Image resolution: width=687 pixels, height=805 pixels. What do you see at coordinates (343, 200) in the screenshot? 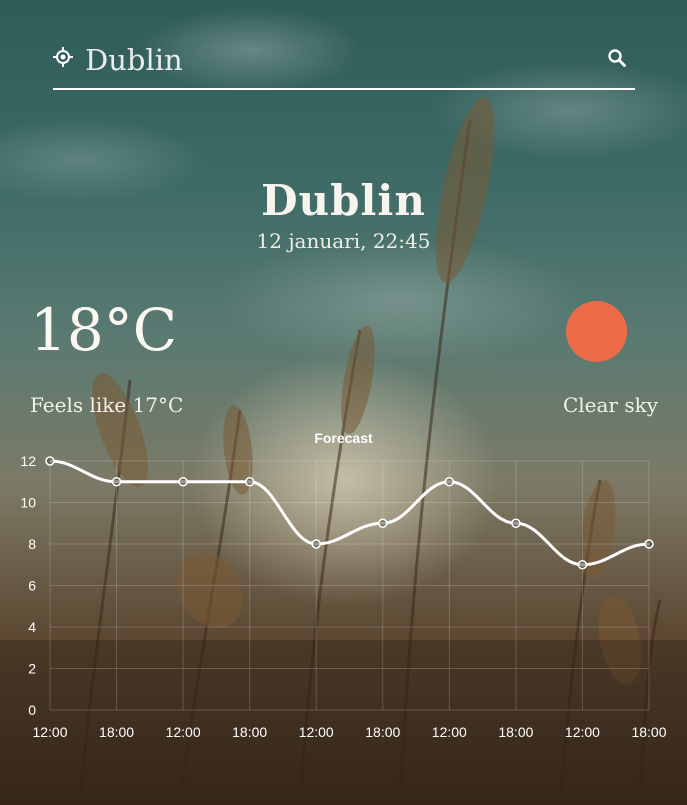
I see `city-title: Dublin` at bounding box center [343, 200].